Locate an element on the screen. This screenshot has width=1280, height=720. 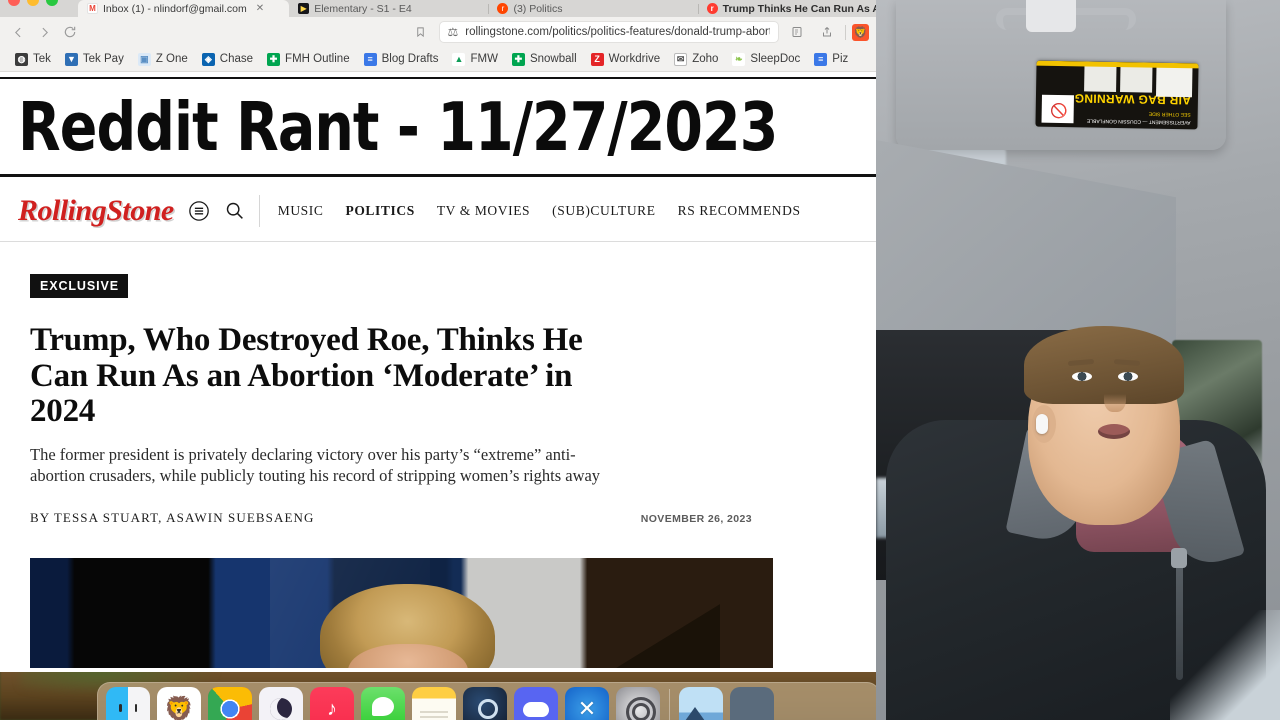
warning-label-subtitle: SEE OTHER SIDE is located at coordinates (1169, 114).